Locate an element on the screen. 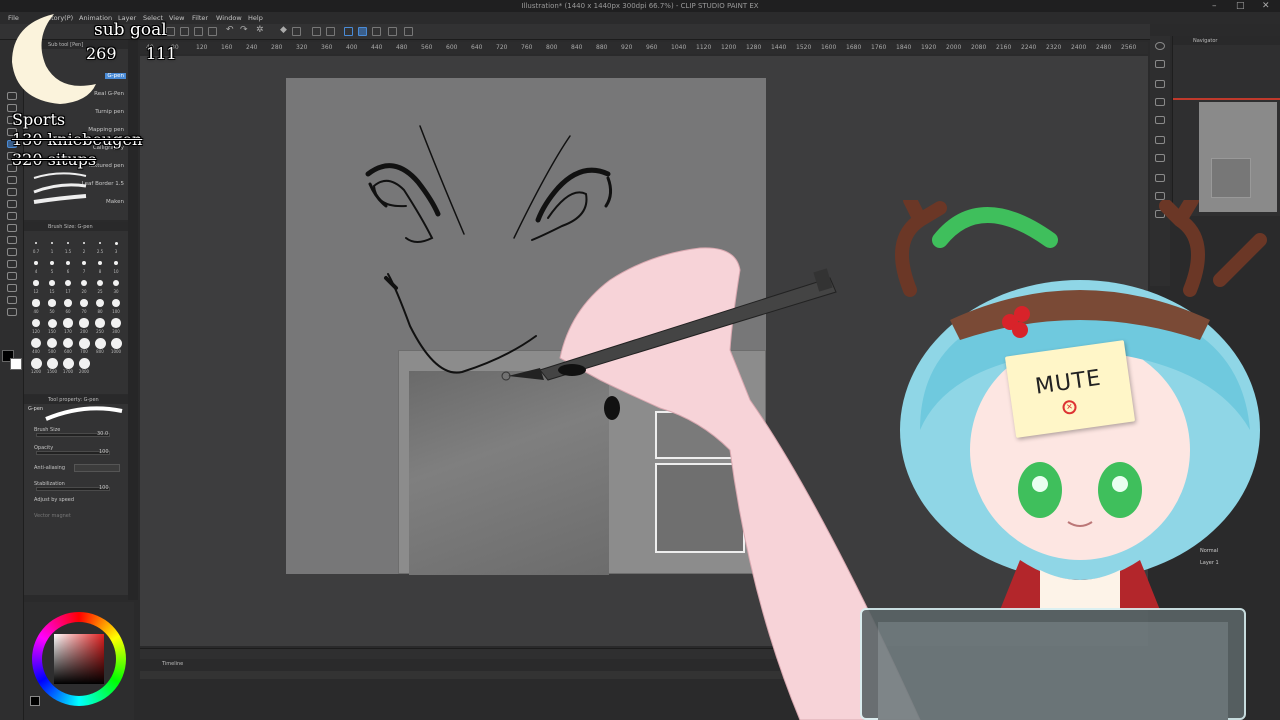 This screenshot has height=720, width=1280. brush-size-option: 50 is located at coordinates (52, 306).